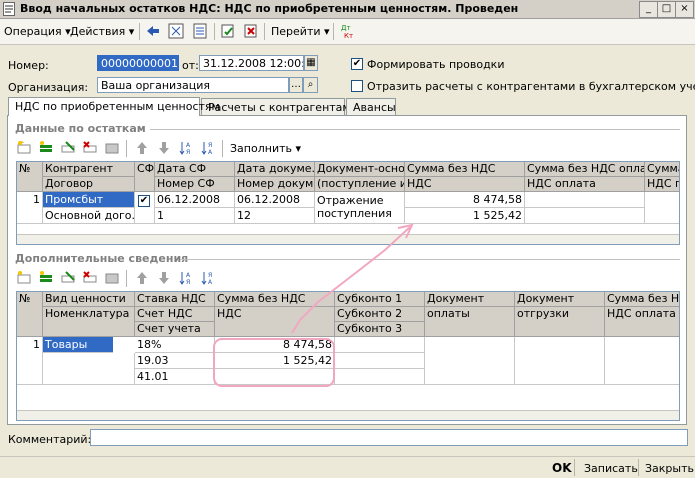 Image resolution: width=695 pixels, height=478 pixels. What do you see at coordinates (357, 64) in the screenshot?
I see `make-postings-checkbox: ✔` at bounding box center [357, 64].